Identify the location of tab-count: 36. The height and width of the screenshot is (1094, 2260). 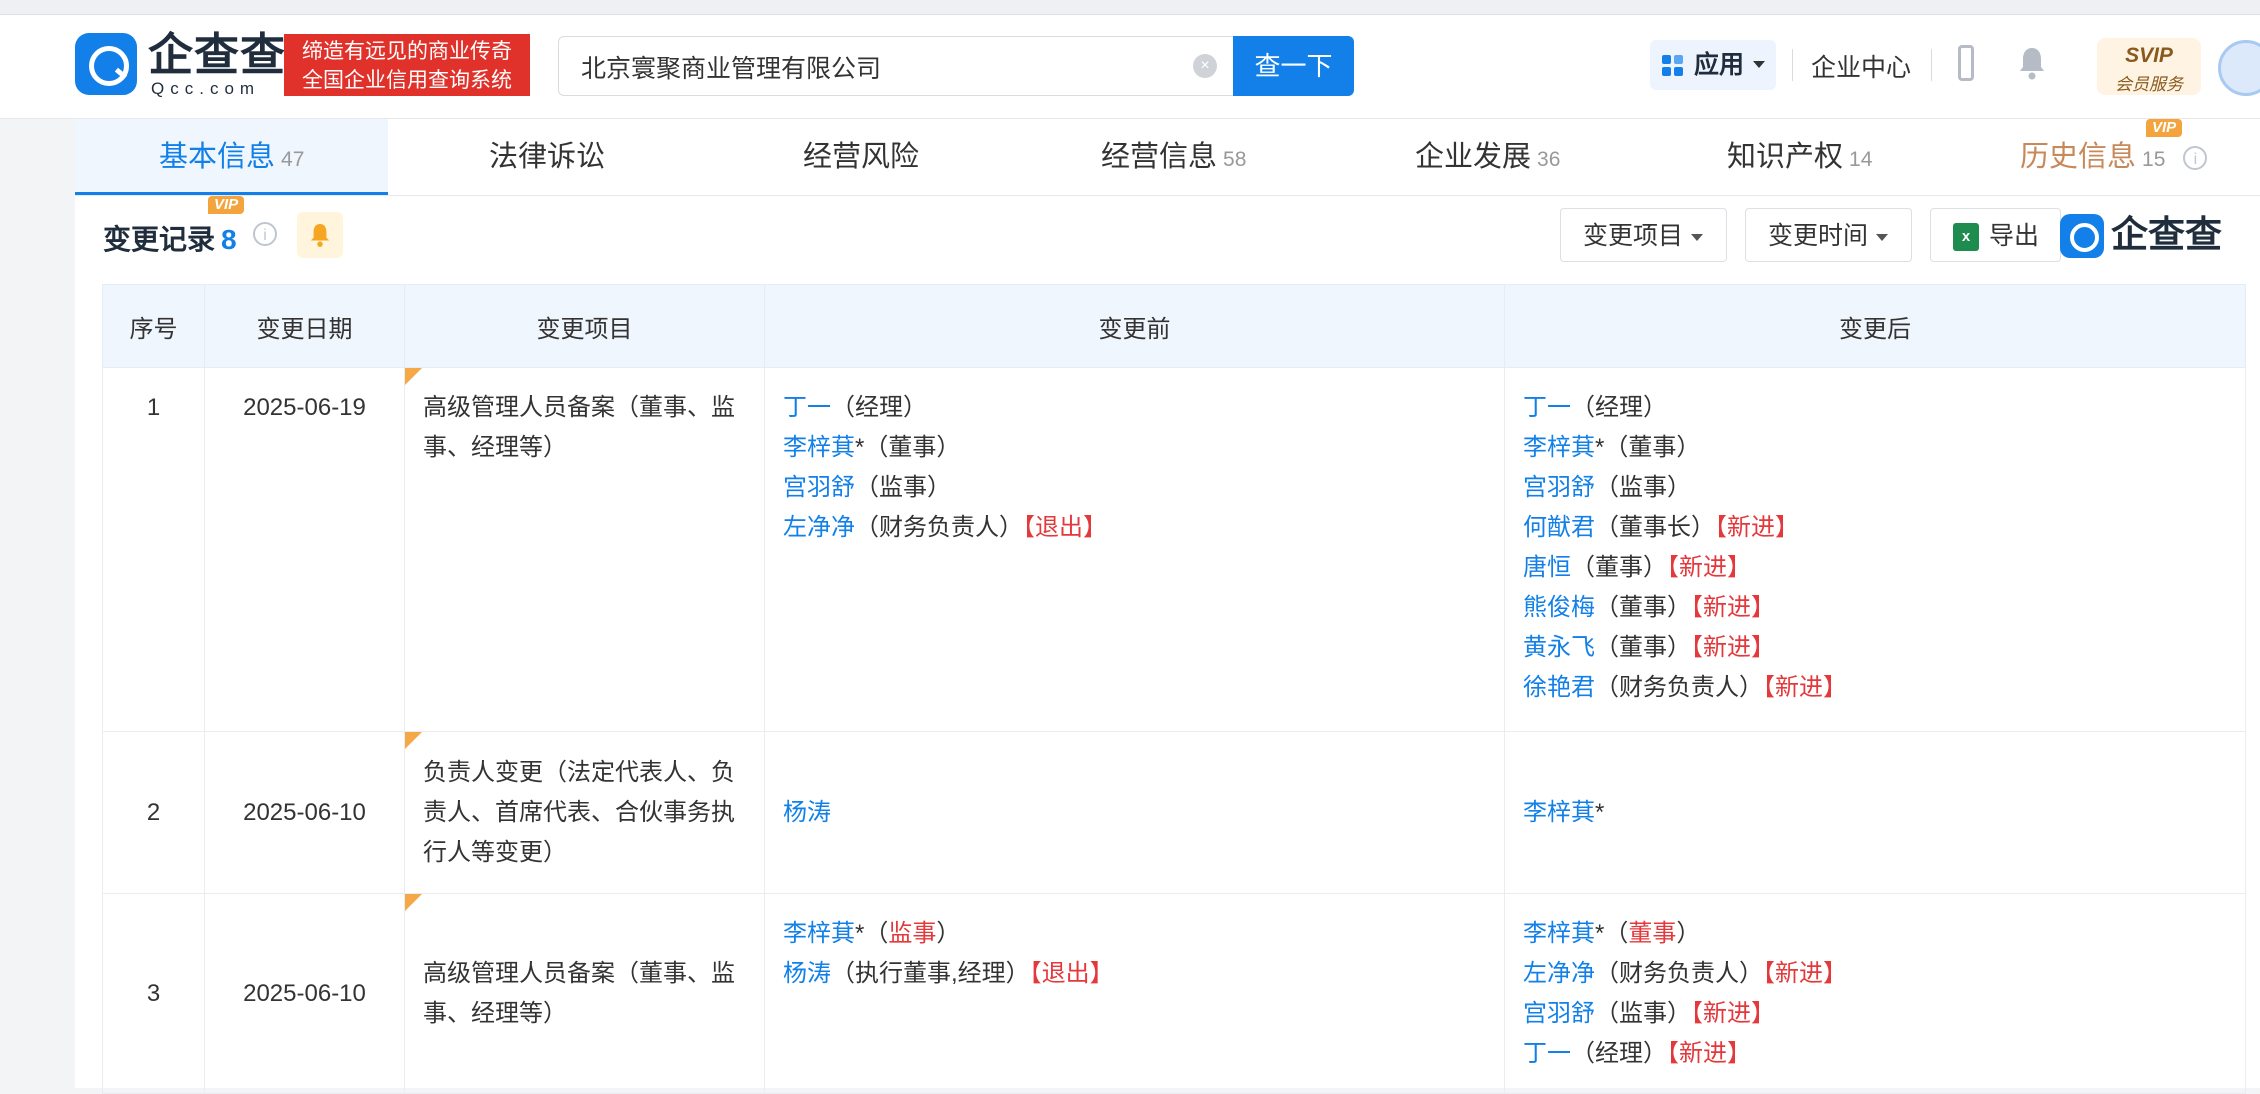
(1549, 159).